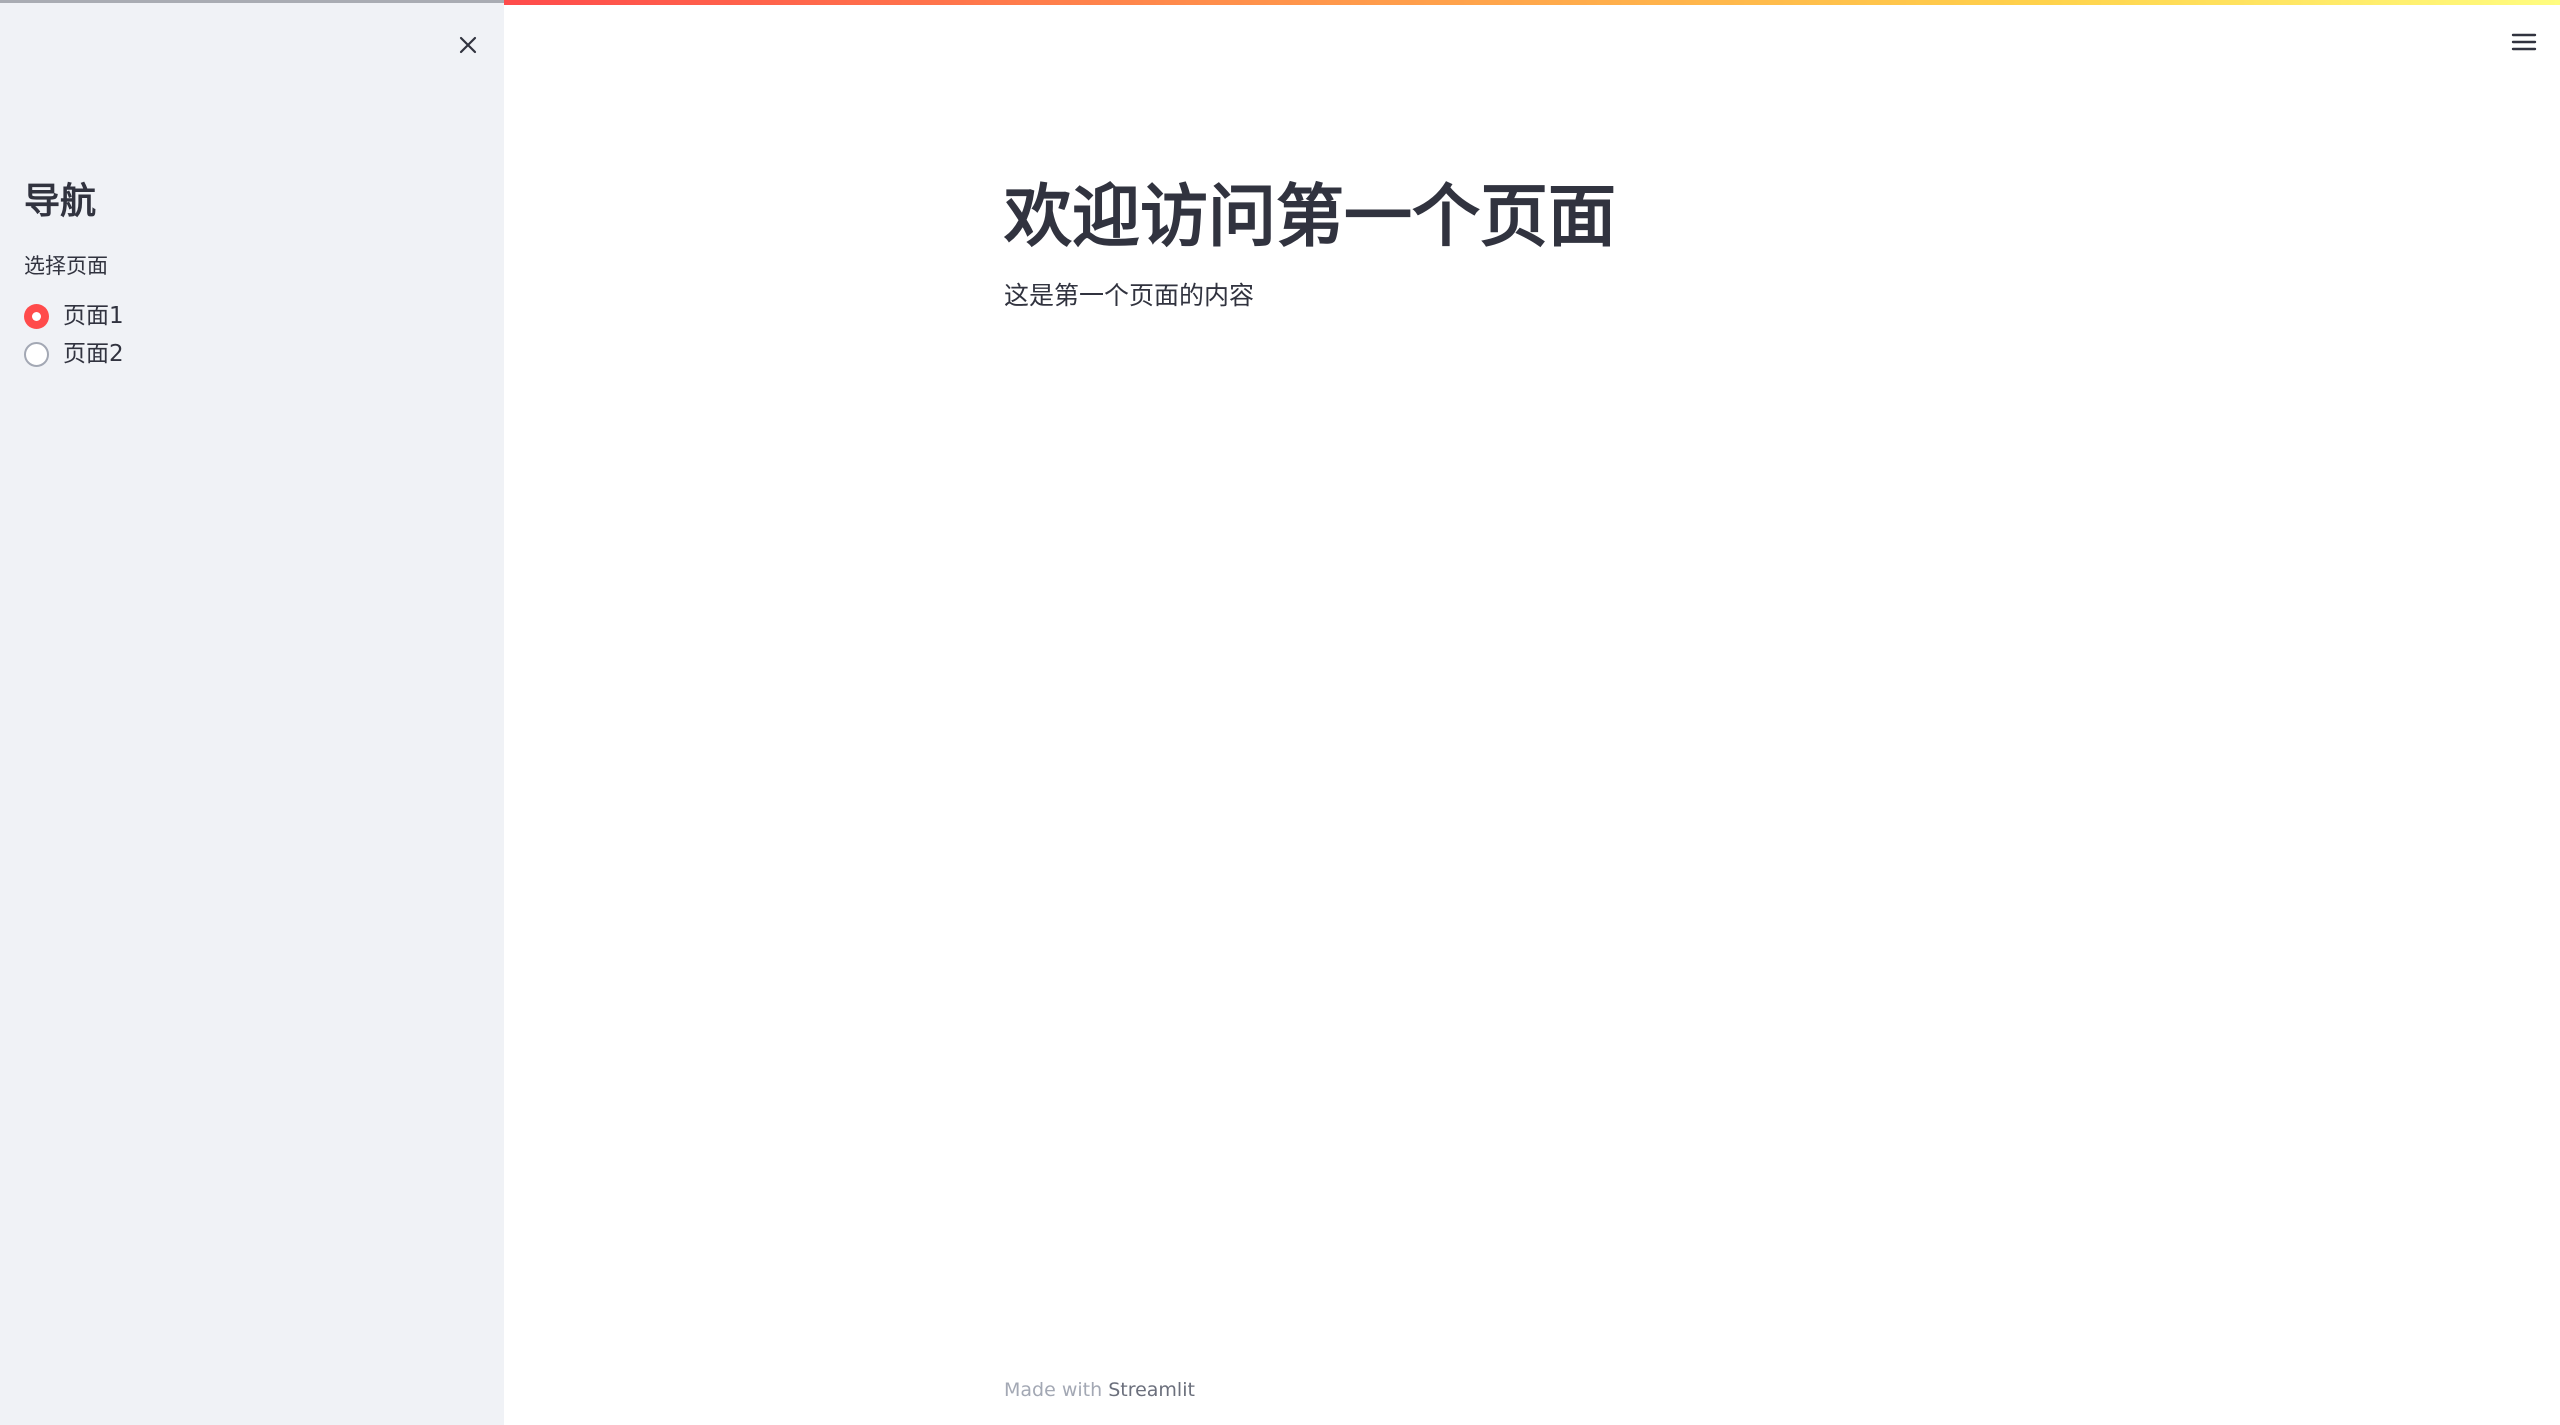 The width and height of the screenshot is (2560, 1425). Describe the element at coordinates (36, 354) in the screenshot. I see `radio-unchecked-icon` at that location.